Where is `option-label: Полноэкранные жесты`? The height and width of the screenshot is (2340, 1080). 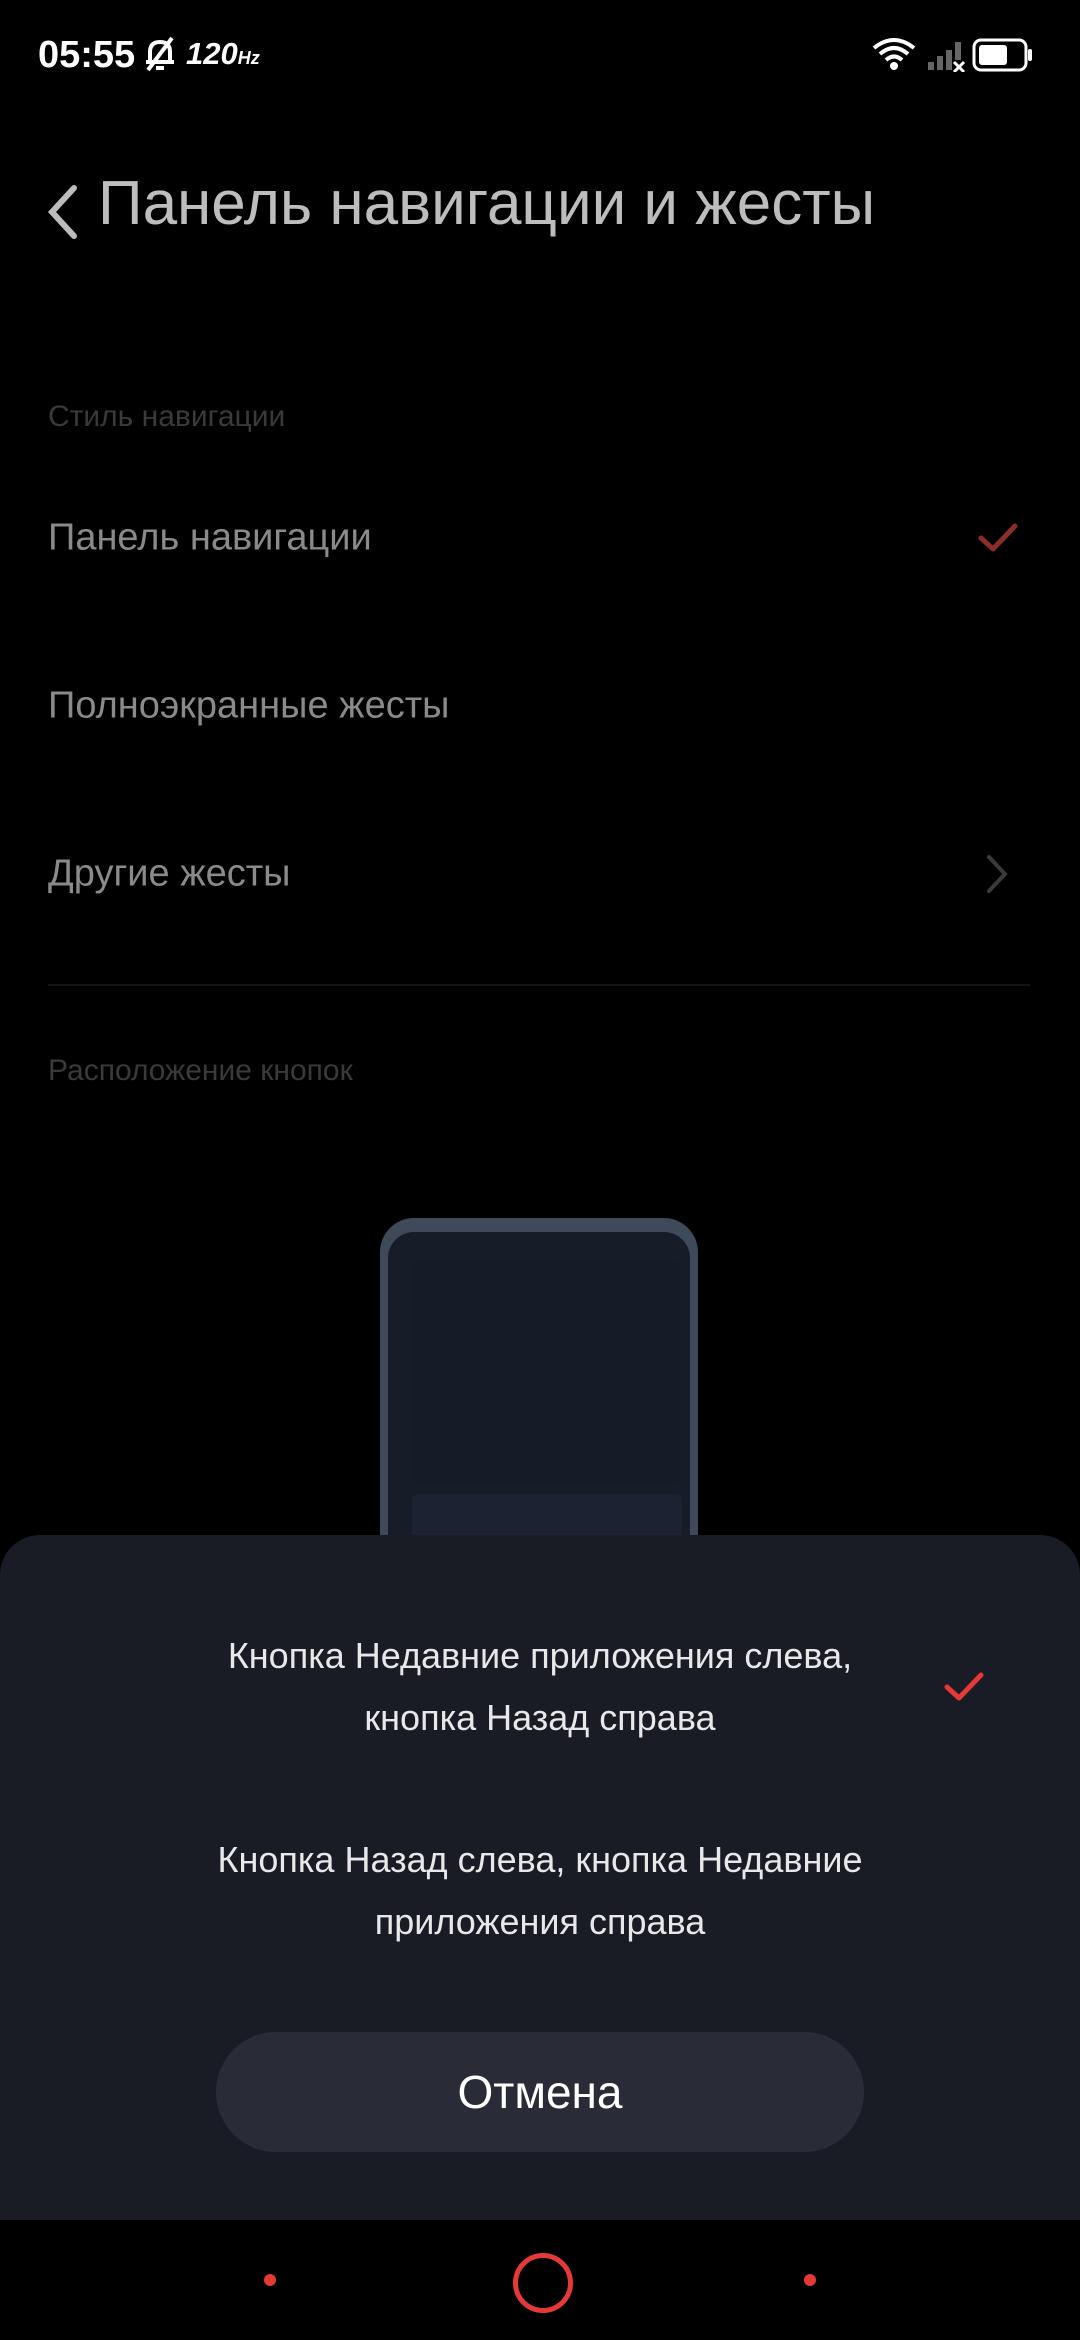
option-label: Полноэкранные жесты is located at coordinates (249, 705).